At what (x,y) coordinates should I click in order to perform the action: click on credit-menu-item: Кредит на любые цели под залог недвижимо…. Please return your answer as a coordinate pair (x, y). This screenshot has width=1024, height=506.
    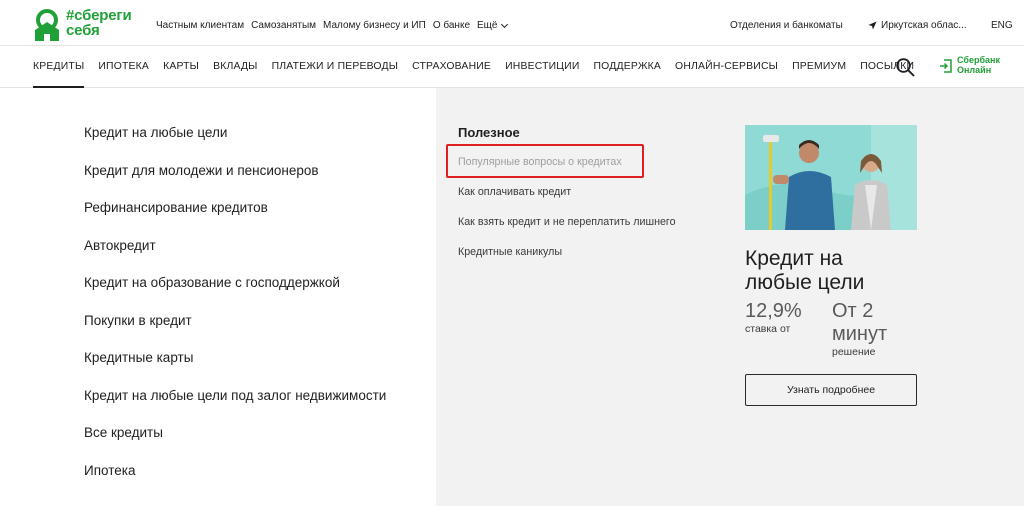
    Looking at the image, I should click on (235, 407).